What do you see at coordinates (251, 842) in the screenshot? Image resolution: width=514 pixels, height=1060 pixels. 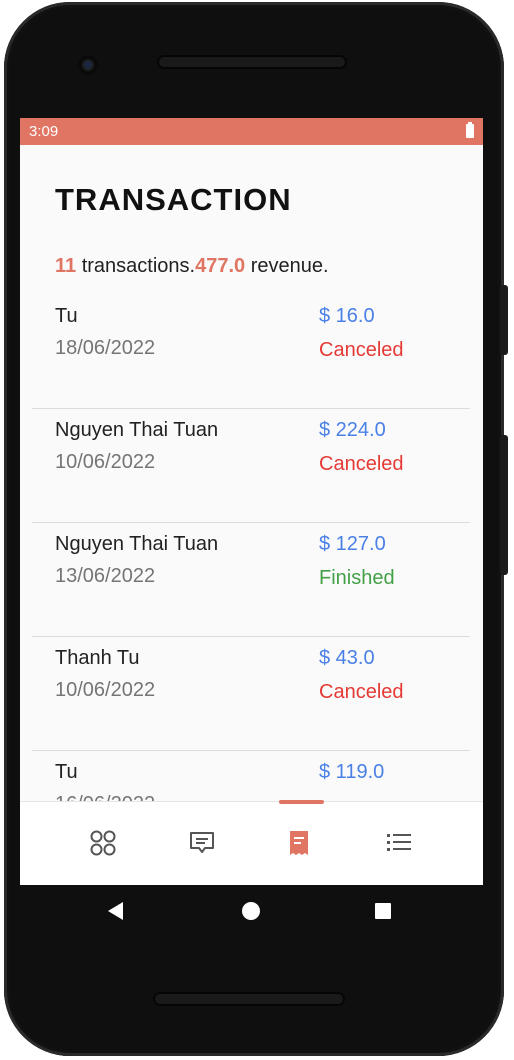 I see `bottom-navigation` at bounding box center [251, 842].